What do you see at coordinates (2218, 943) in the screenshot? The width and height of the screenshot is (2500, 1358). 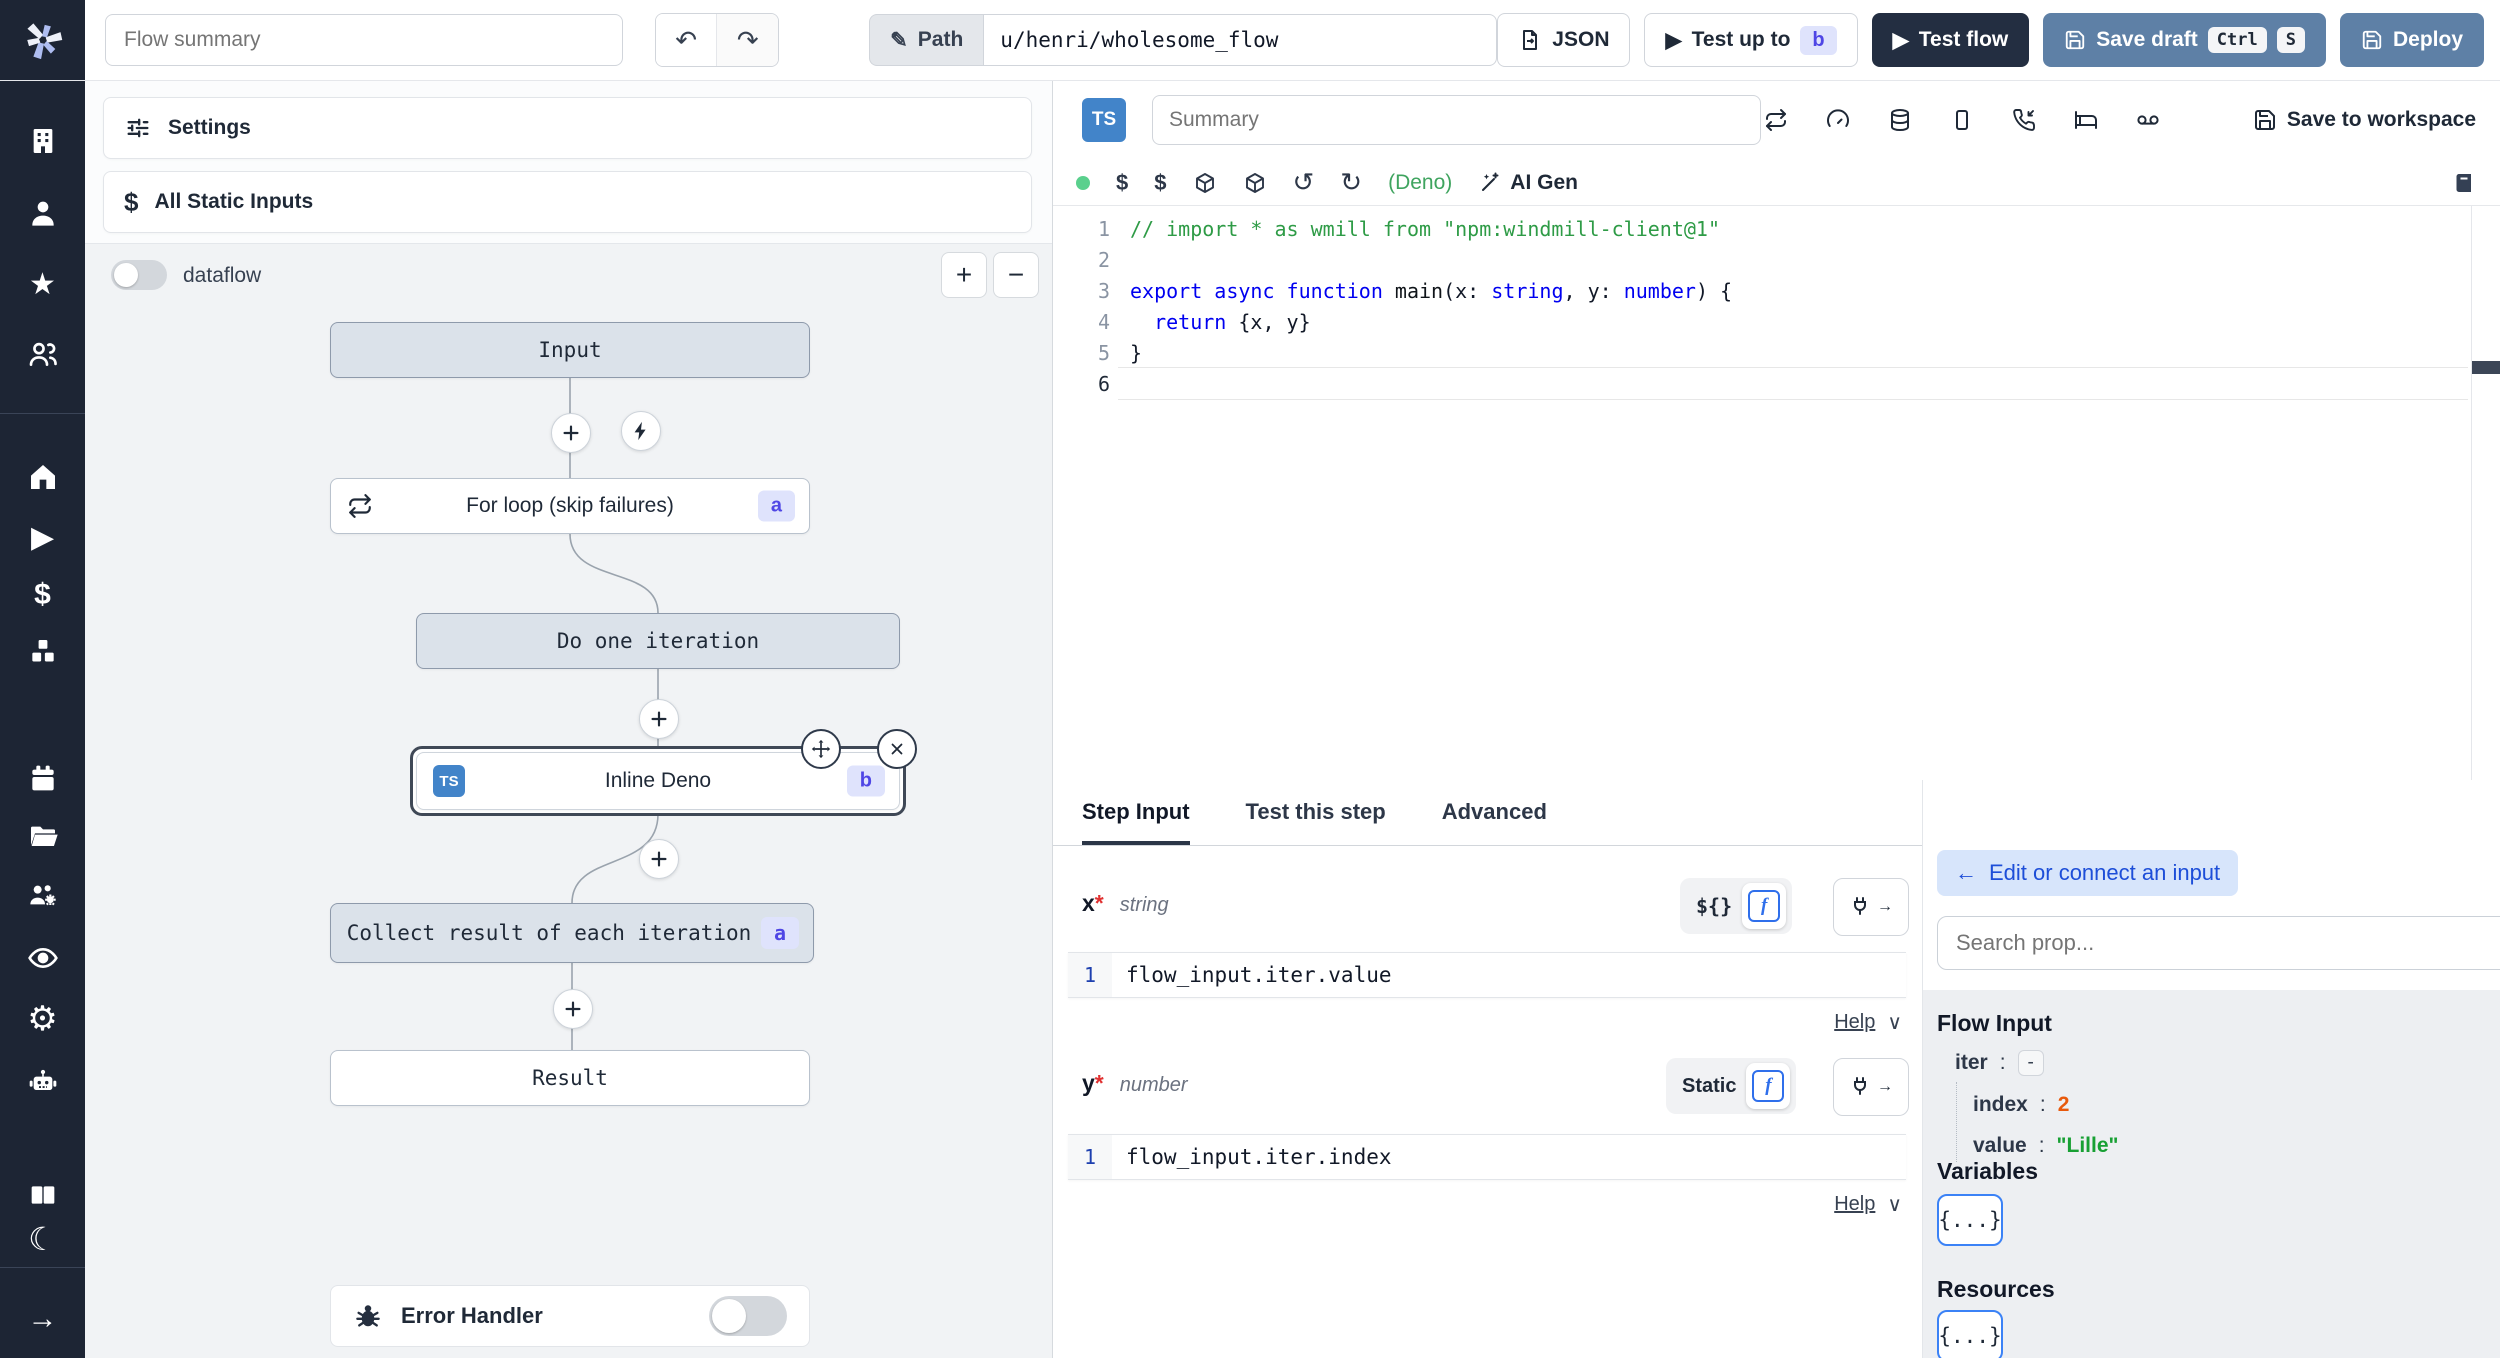 I see `prop-search-input` at bounding box center [2218, 943].